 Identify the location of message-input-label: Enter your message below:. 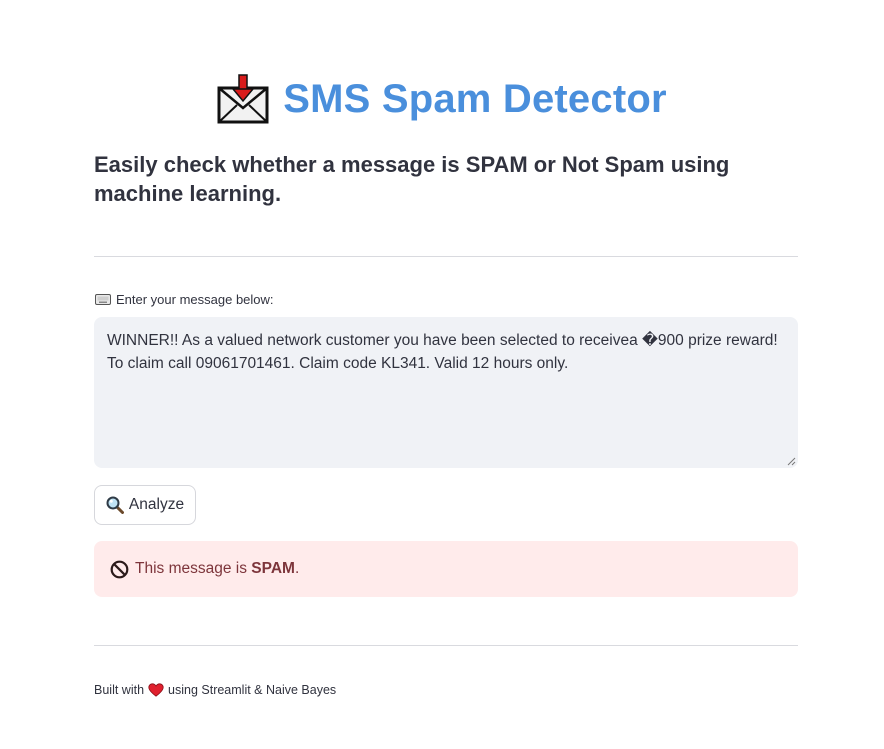
(184, 299).